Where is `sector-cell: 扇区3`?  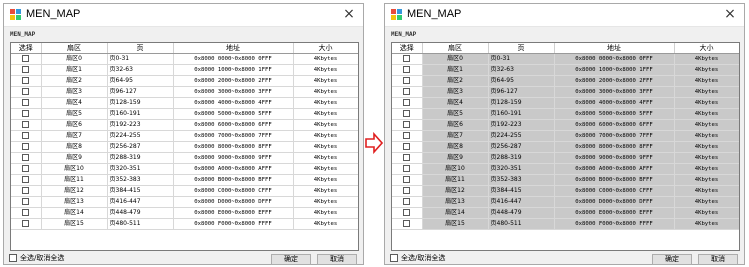
sector-cell: 扇区3 is located at coordinates (74, 92).